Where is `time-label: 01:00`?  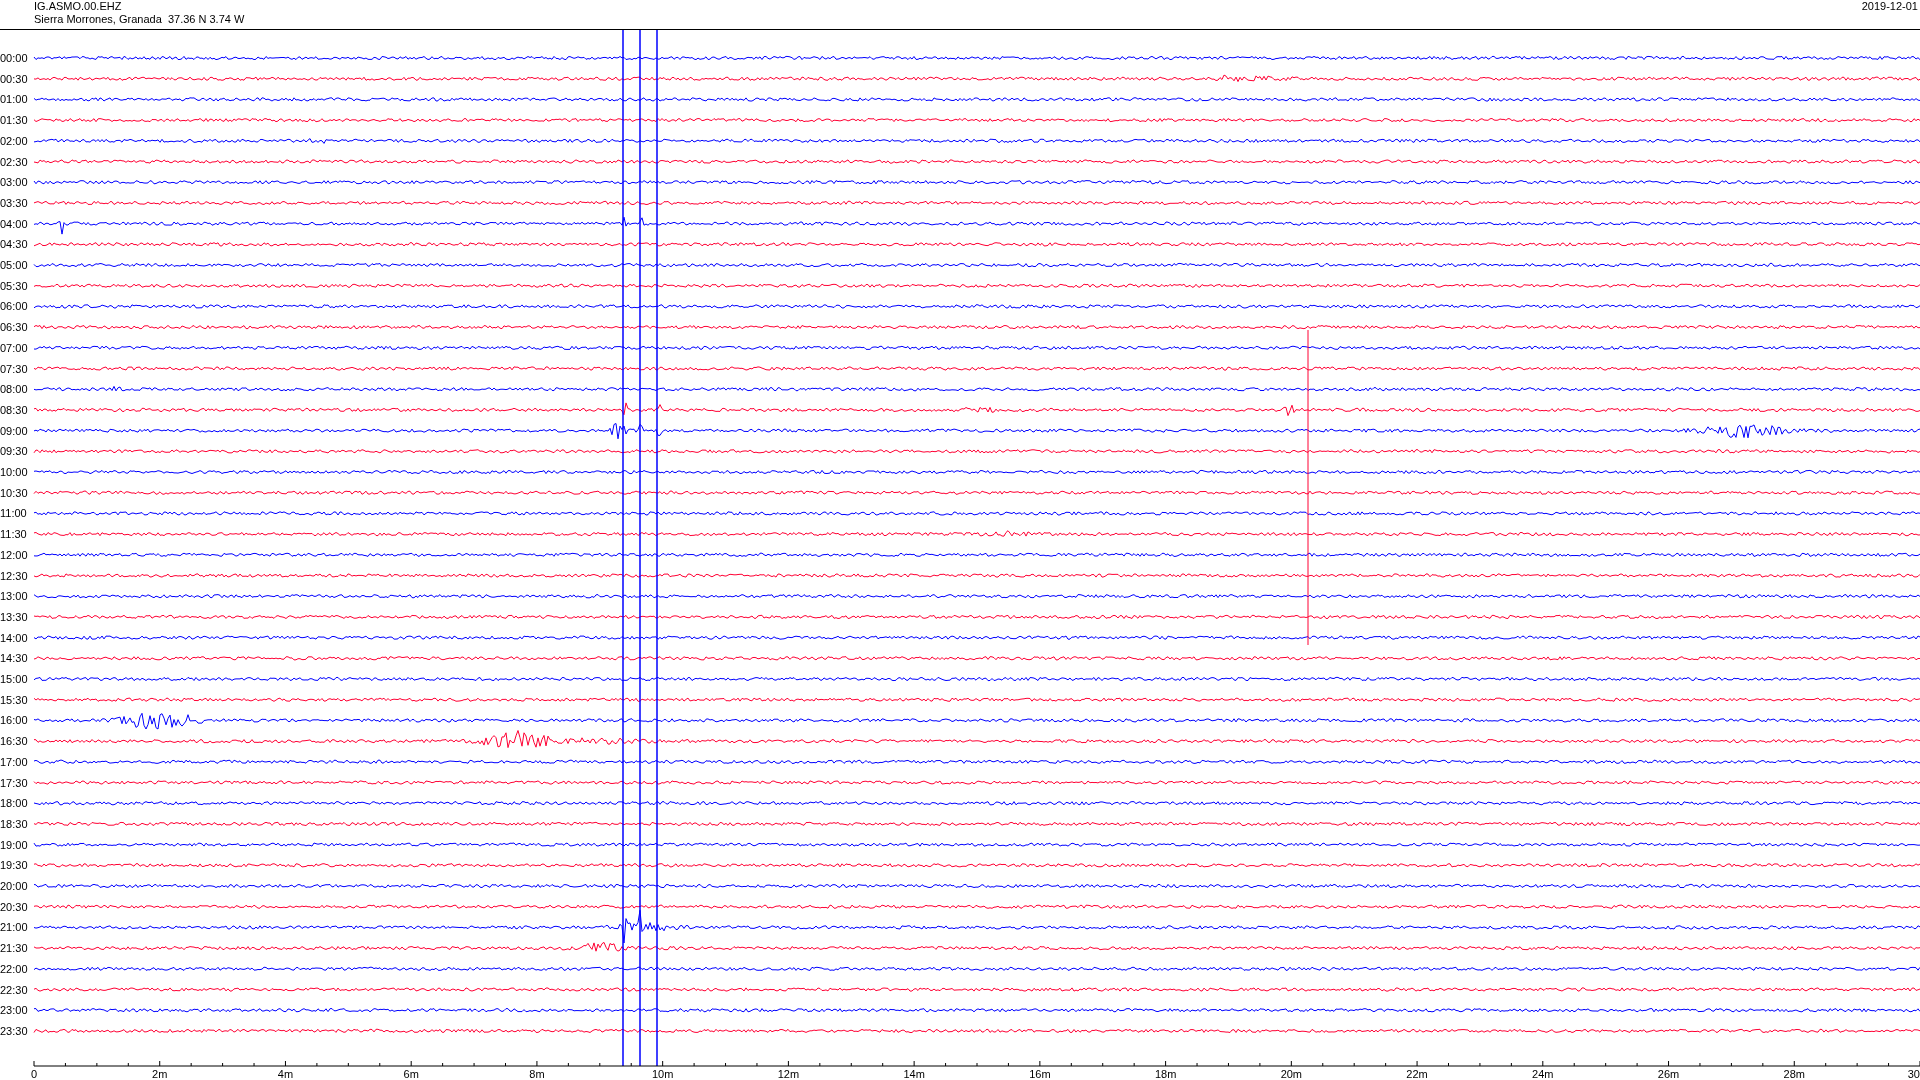
time-label: 01:00 is located at coordinates (14, 99).